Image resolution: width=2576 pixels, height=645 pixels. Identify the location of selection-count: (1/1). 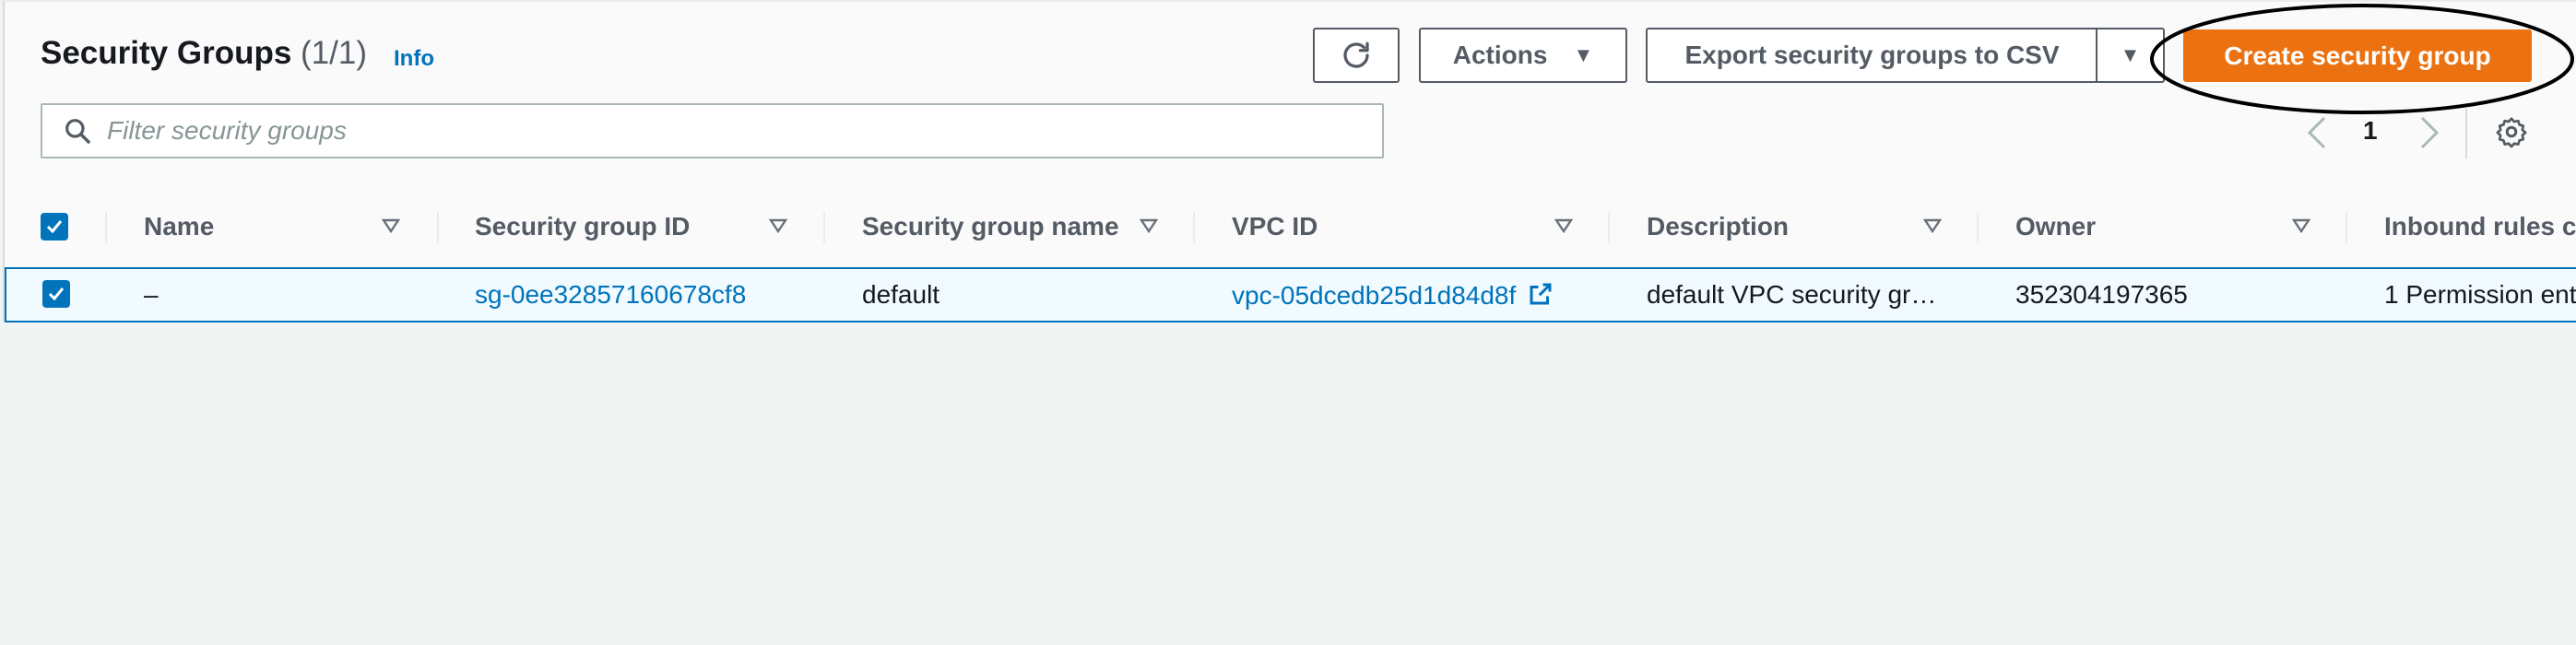
(334, 53).